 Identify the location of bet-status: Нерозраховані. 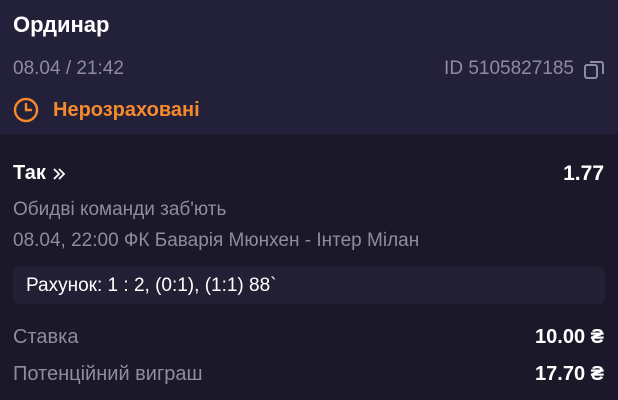
(106, 110).